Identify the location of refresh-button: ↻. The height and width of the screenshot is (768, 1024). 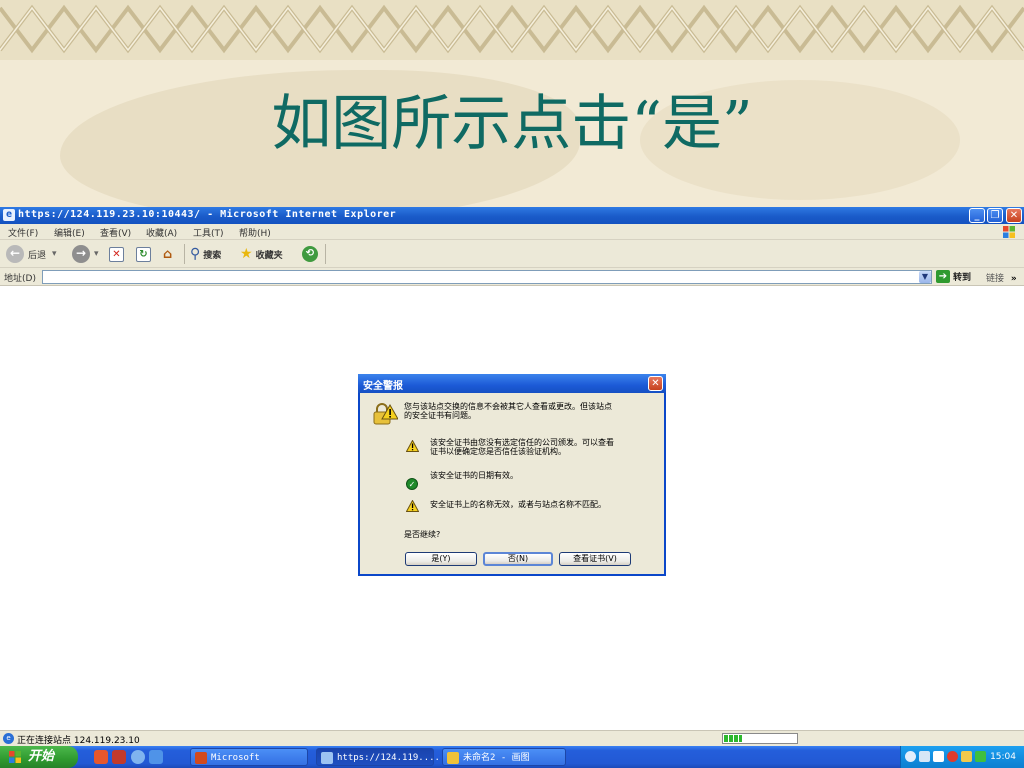
(143, 254).